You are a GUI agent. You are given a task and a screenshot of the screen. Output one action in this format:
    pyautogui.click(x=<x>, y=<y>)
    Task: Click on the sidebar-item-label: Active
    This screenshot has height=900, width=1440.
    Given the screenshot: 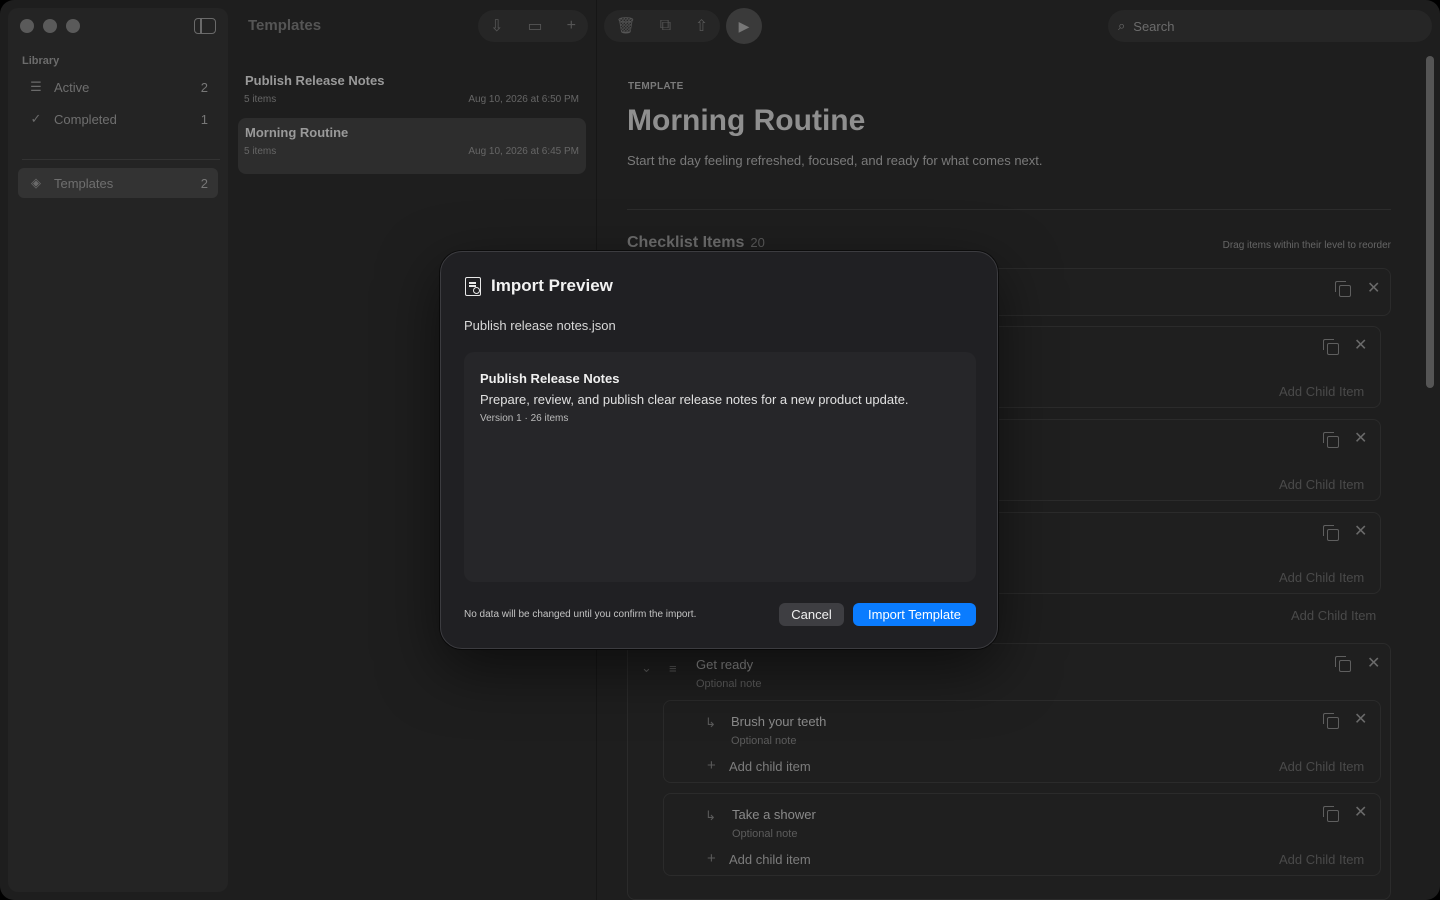 What is the action you would take?
    pyautogui.click(x=72, y=87)
    